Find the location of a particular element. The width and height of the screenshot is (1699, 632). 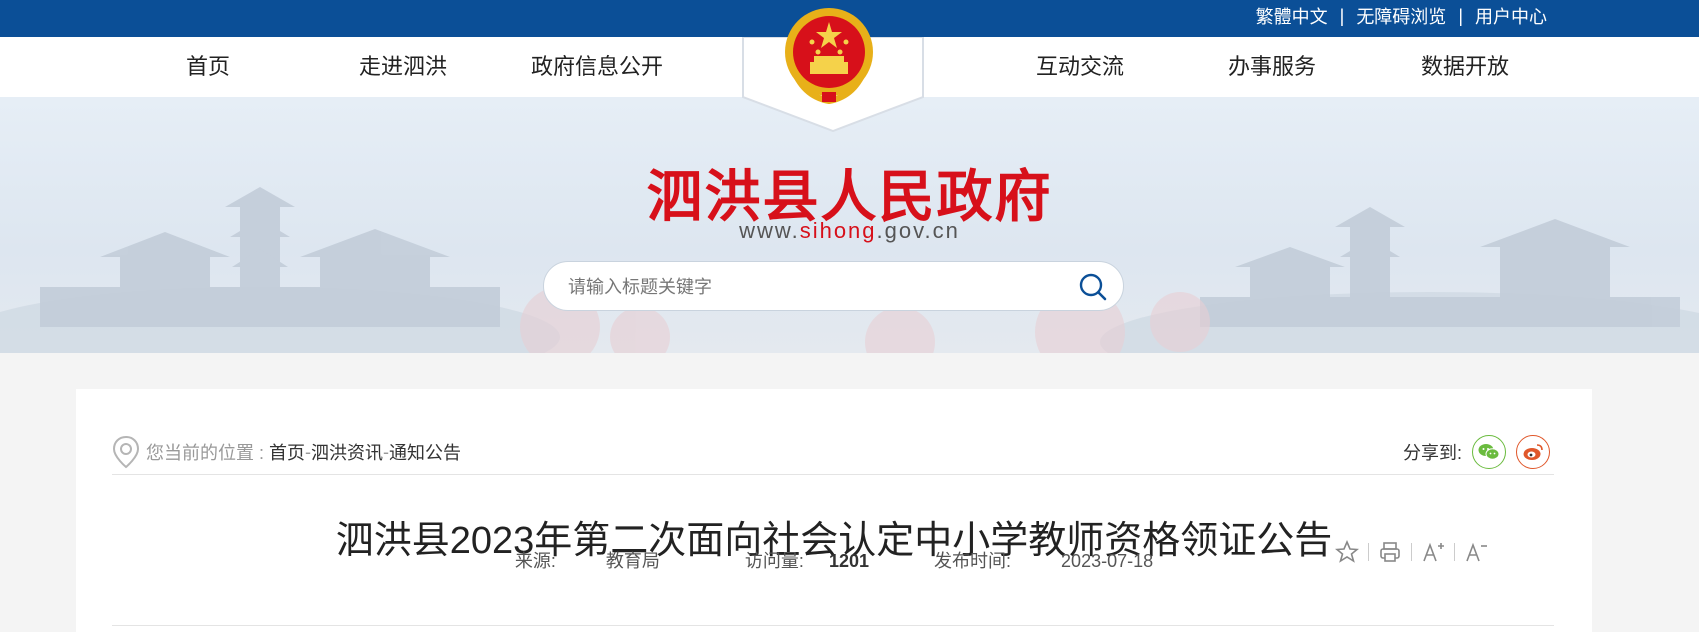

share-bar: 分享到: is located at coordinates (1476, 452).